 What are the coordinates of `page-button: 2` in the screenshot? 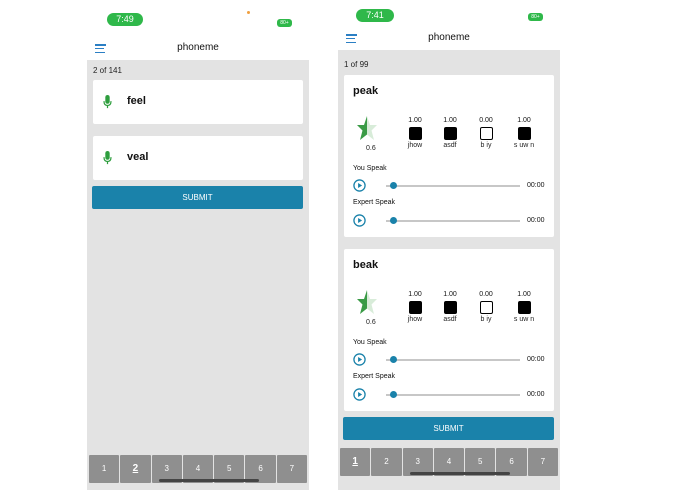 It's located at (386, 462).